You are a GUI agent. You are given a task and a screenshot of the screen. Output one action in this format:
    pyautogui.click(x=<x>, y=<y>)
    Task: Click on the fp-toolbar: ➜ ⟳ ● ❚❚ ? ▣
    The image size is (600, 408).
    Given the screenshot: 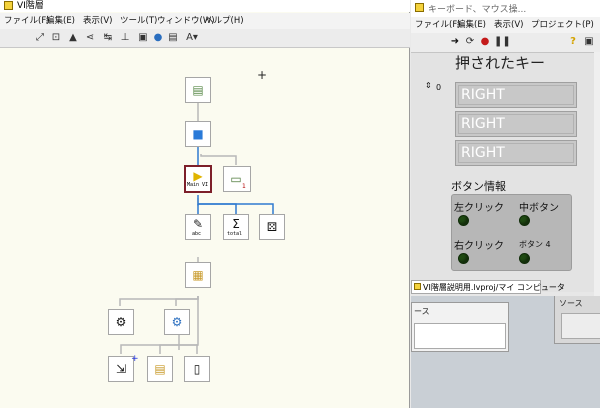 What is the action you would take?
    pyautogui.click(x=505, y=42)
    